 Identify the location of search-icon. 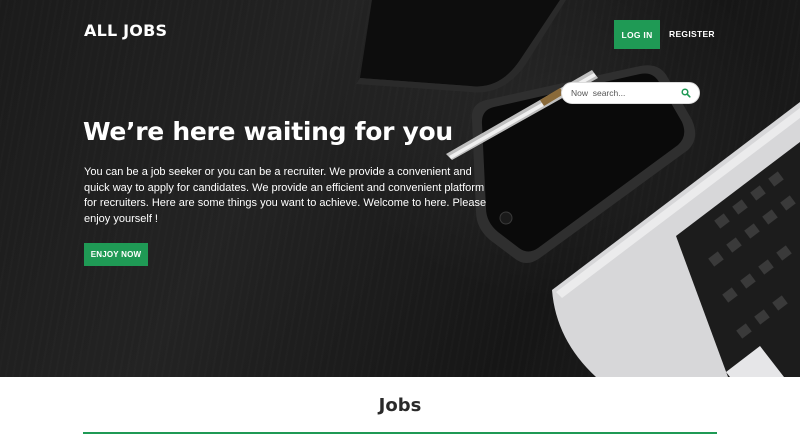
(686, 93).